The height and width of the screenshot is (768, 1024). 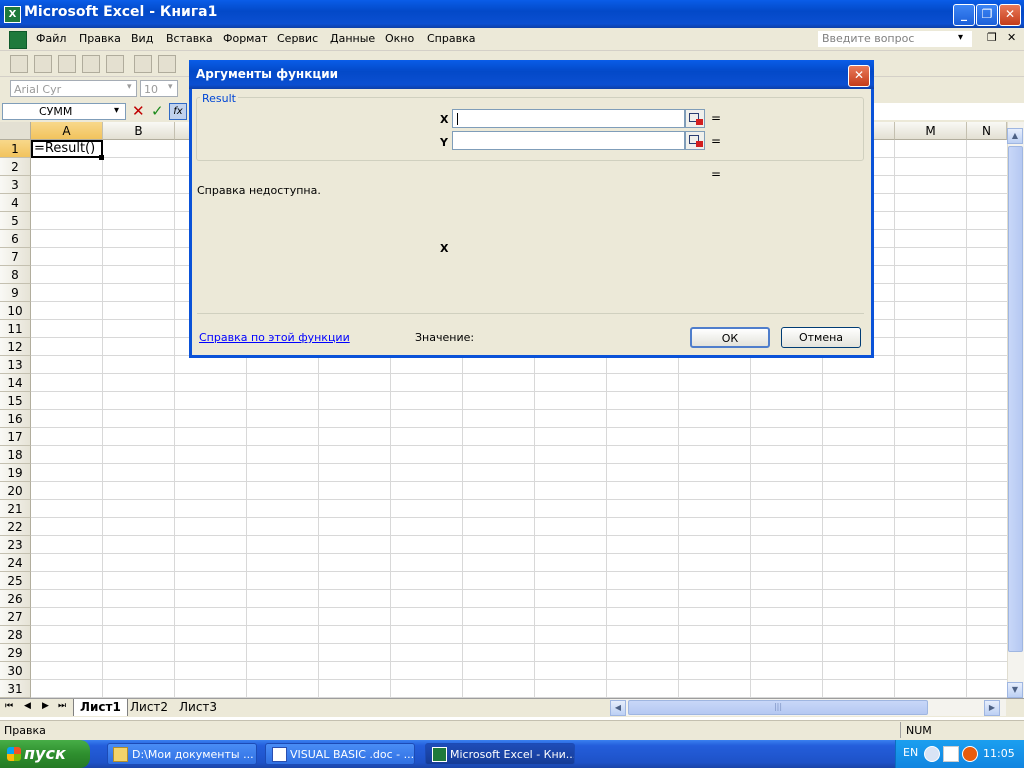 What do you see at coordinates (198, 707) in the screenshot?
I see `sheet-tab-3: Лист3` at bounding box center [198, 707].